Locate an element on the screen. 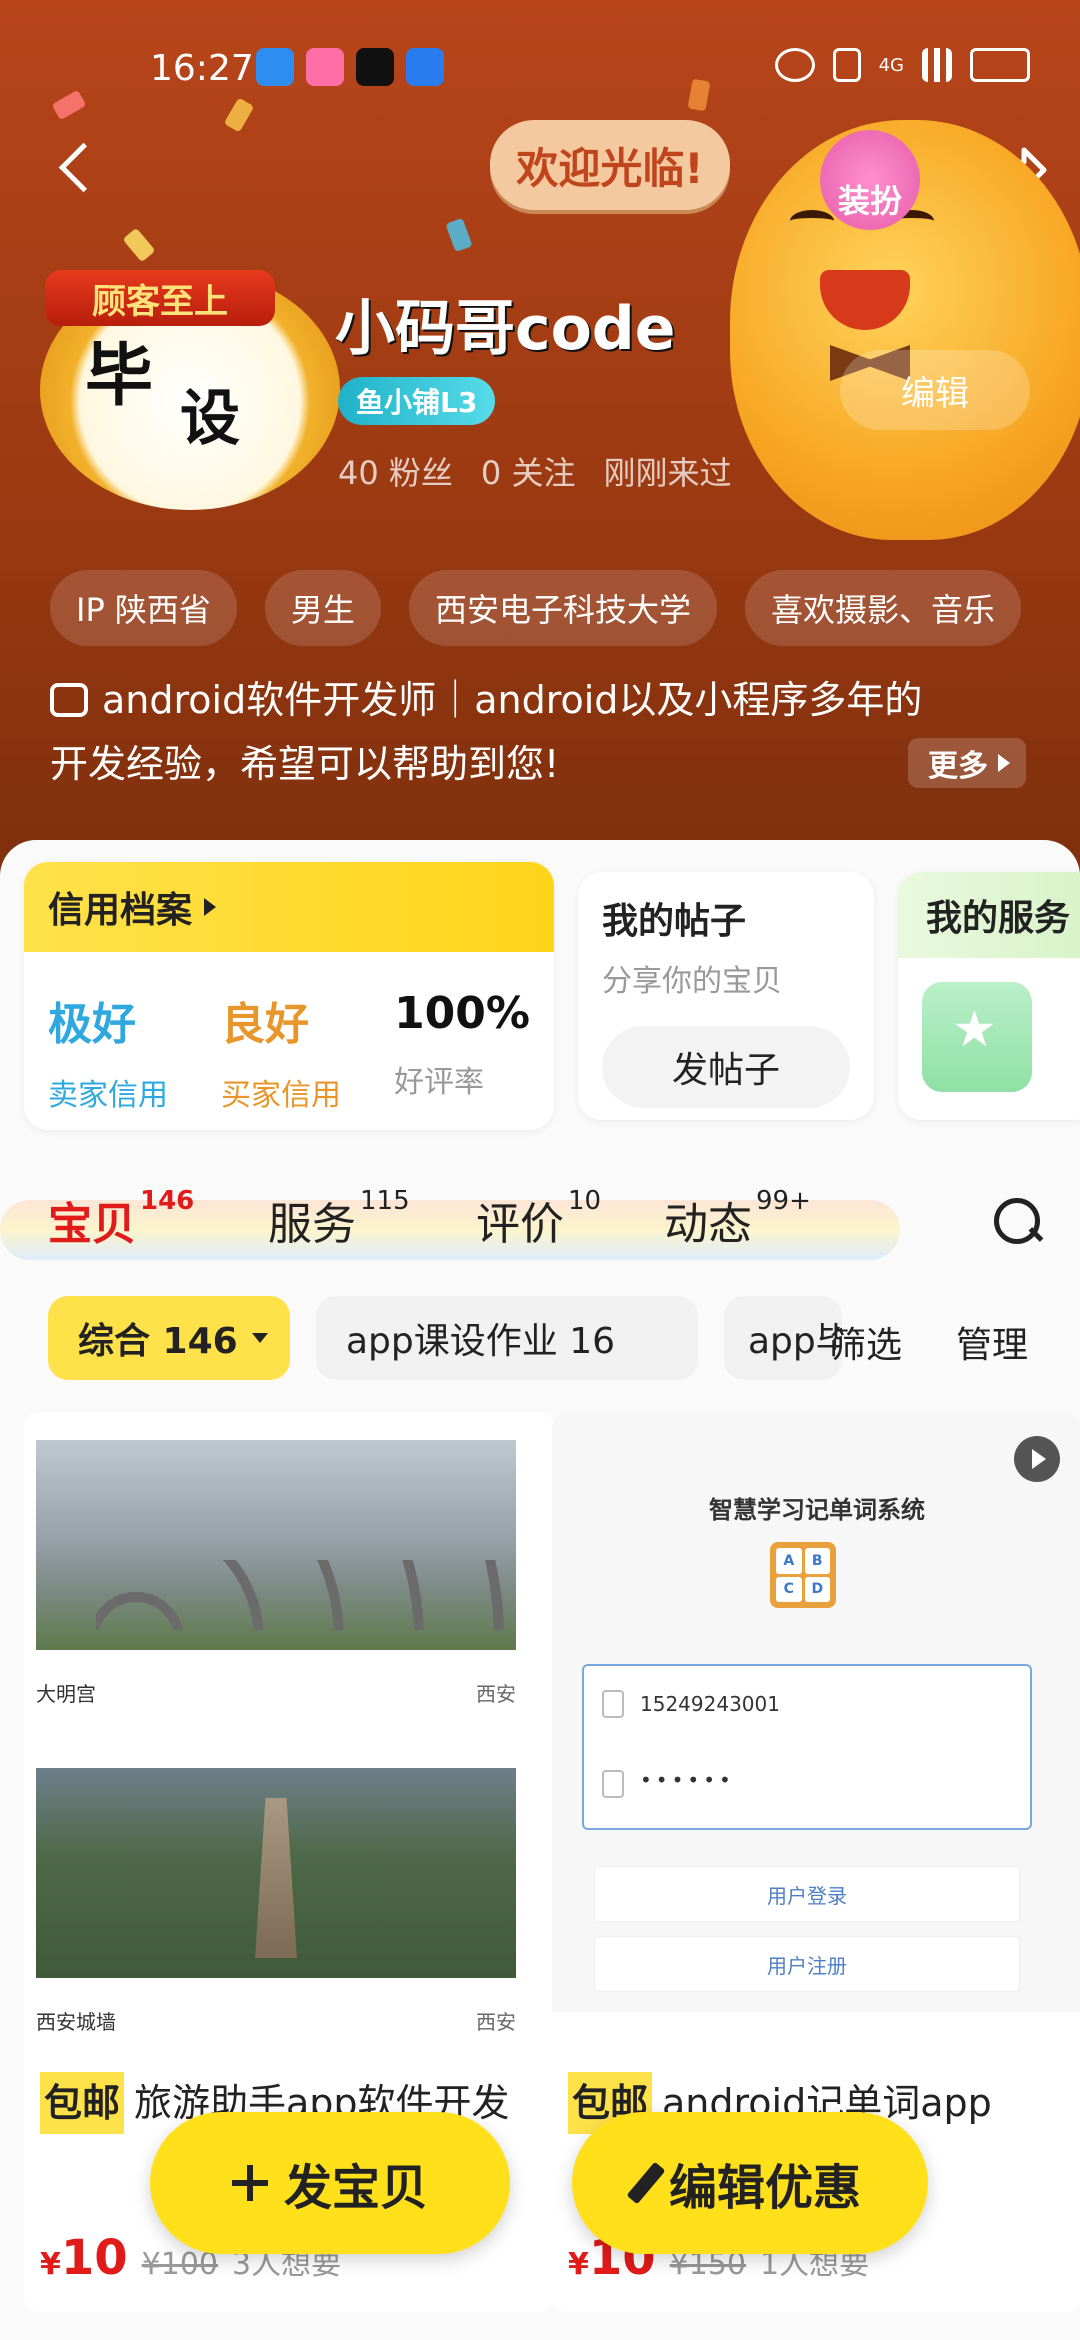 The height and width of the screenshot is (2340, 1080). credit-title: 信用档案 is located at coordinates (120, 910).